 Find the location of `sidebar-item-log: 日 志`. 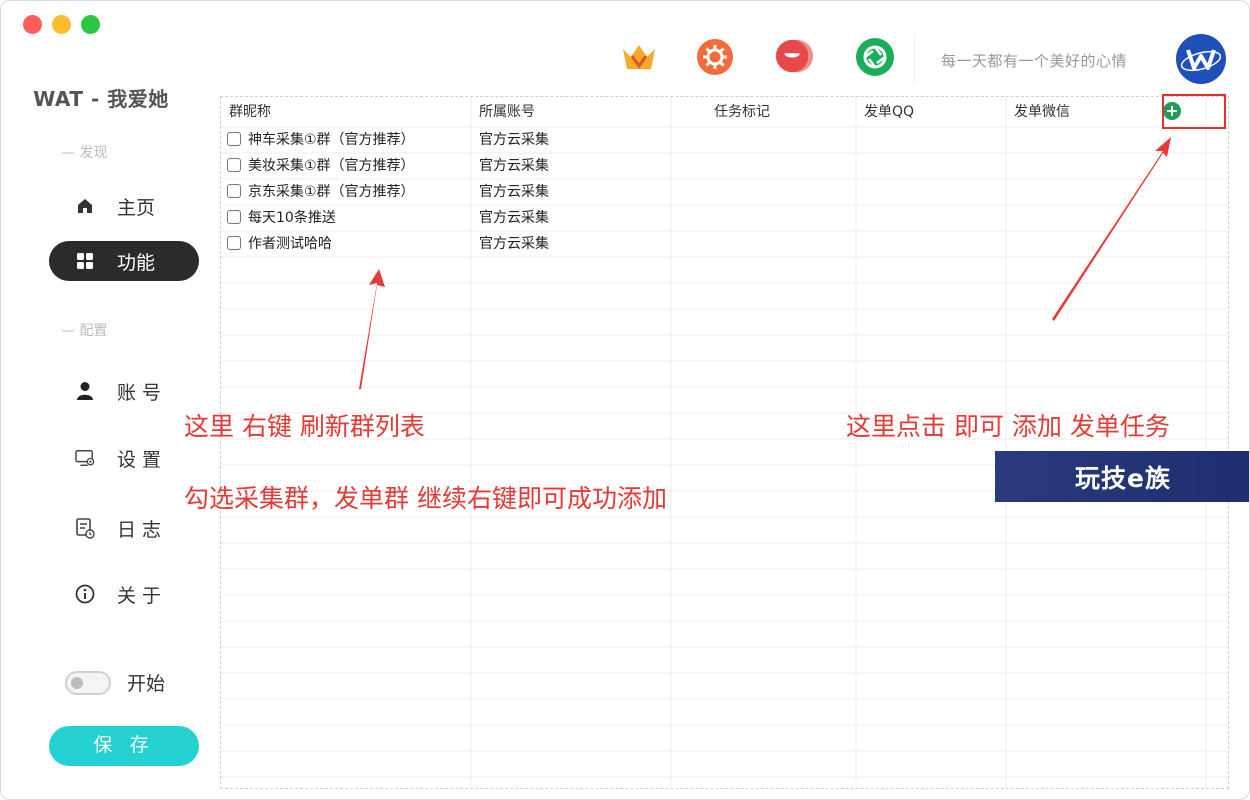

sidebar-item-log: 日 志 is located at coordinates (124, 528).